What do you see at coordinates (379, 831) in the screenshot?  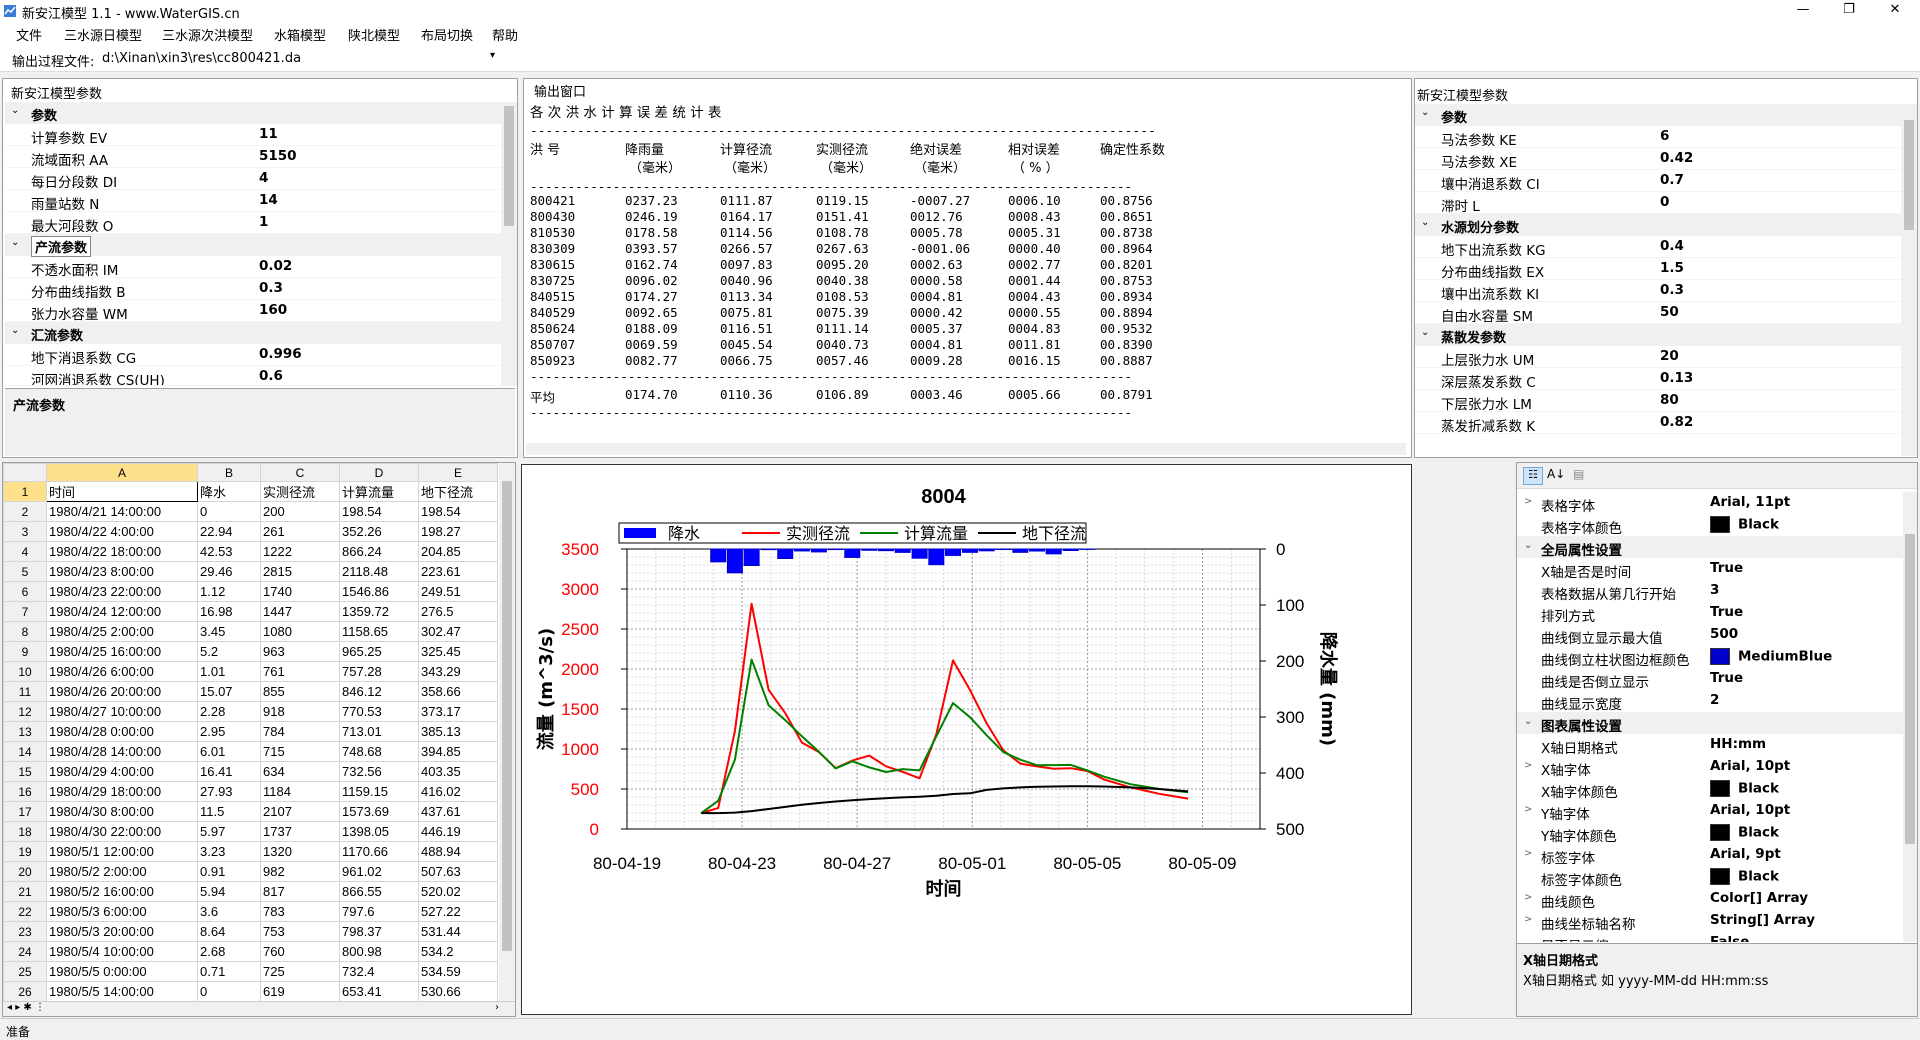 I see `table-cell: 1398.05` at bounding box center [379, 831].